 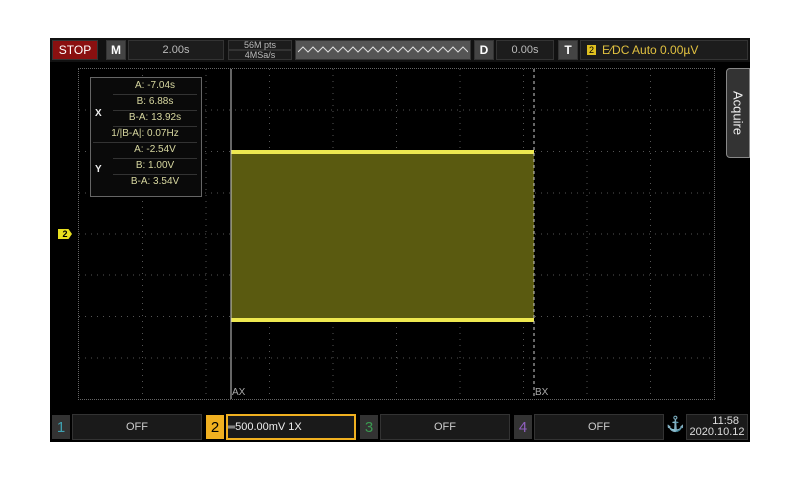 I want to click on cursor-b-label: BX, so click(x=542, y=392).